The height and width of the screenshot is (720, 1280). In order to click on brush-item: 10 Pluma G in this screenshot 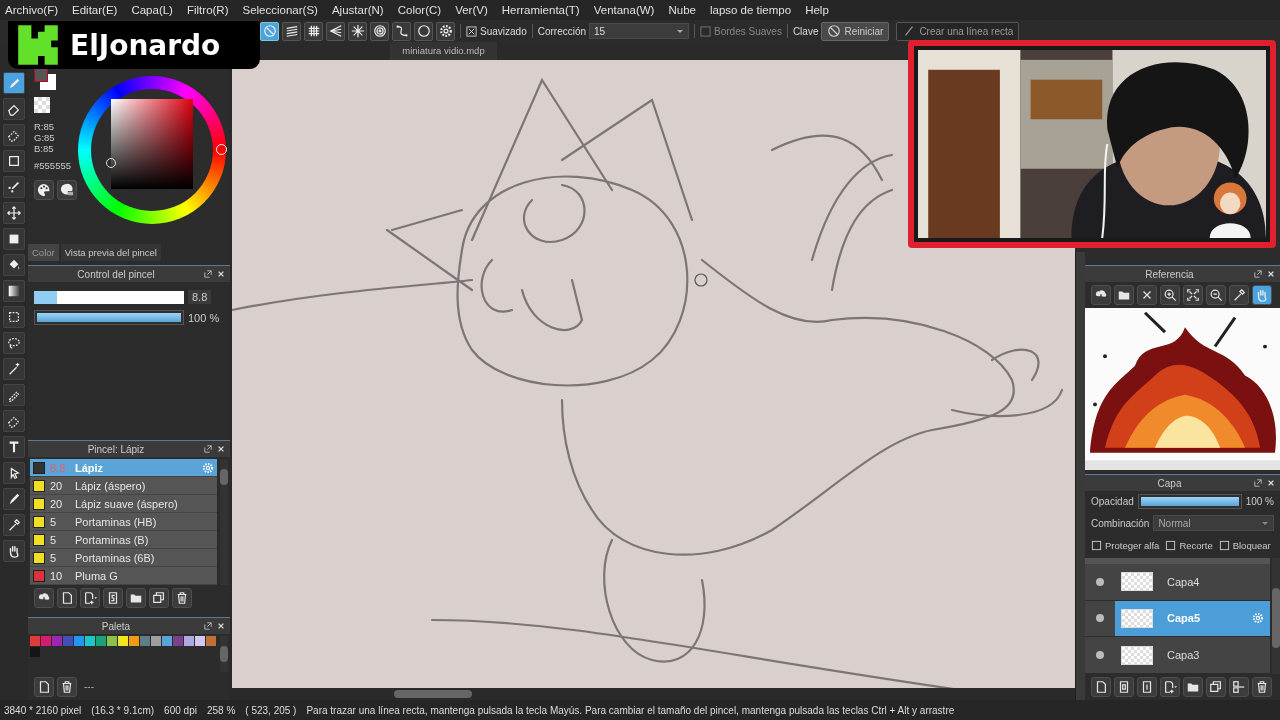, I will do `click(123, 576)`.